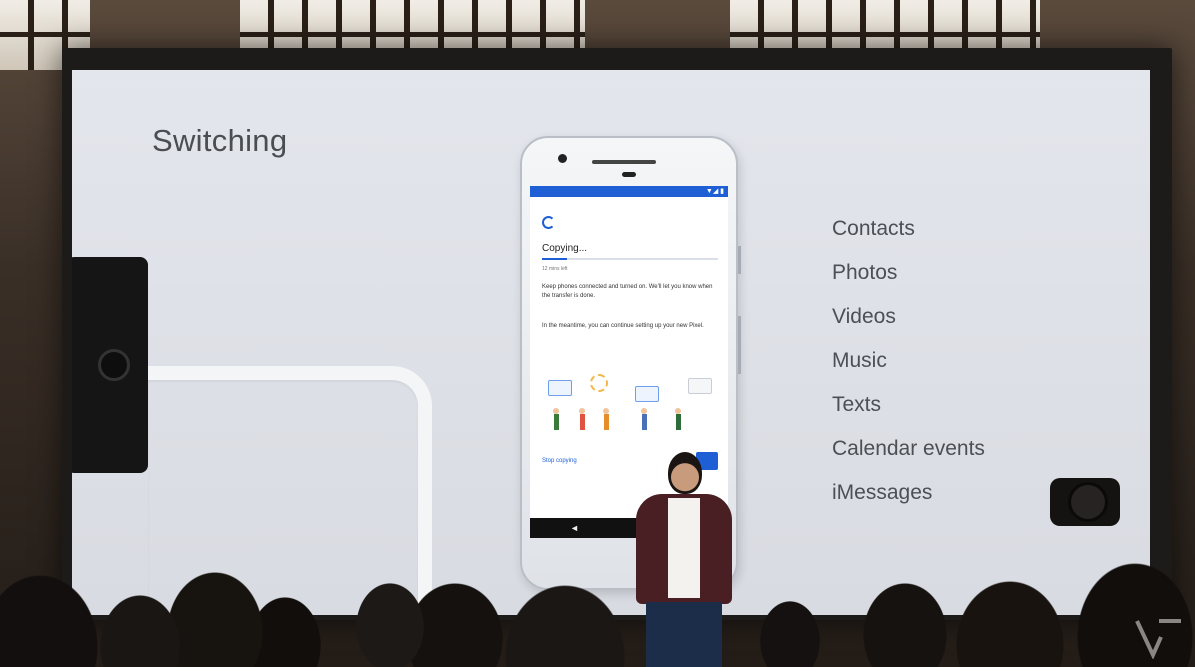 The height and width of the screenshot is (667, 1195). I want to click on people-illustration, so click(630, 404).